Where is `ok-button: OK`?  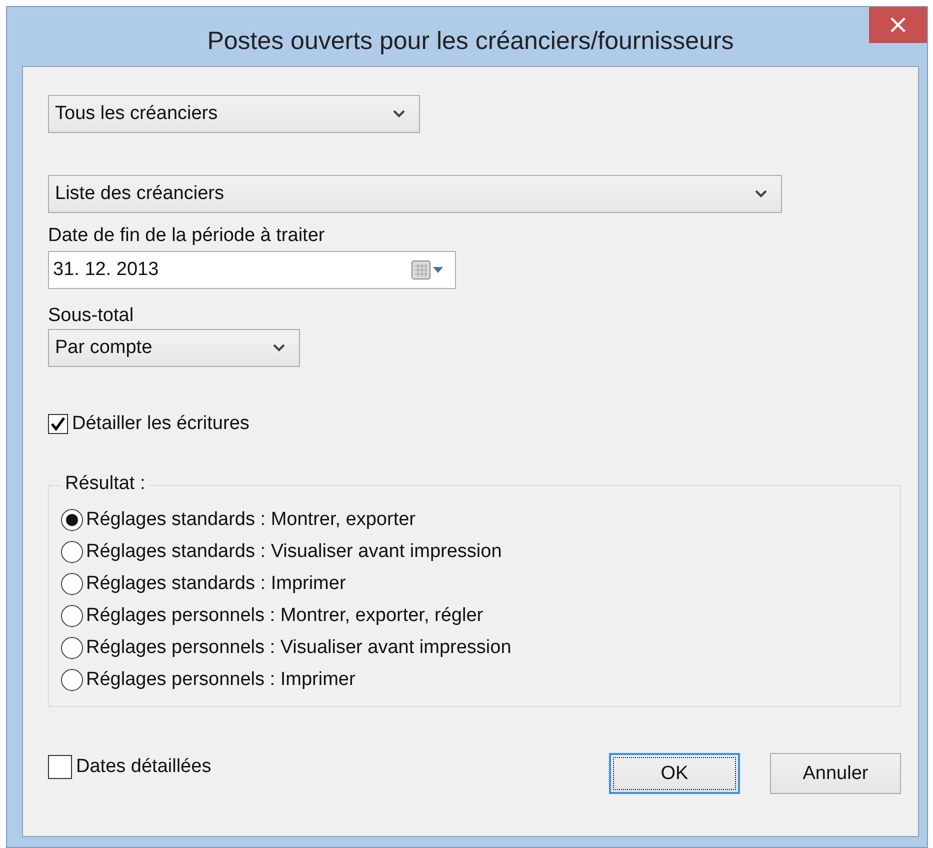 ok-button: OK is located at coordinates (674, 773).